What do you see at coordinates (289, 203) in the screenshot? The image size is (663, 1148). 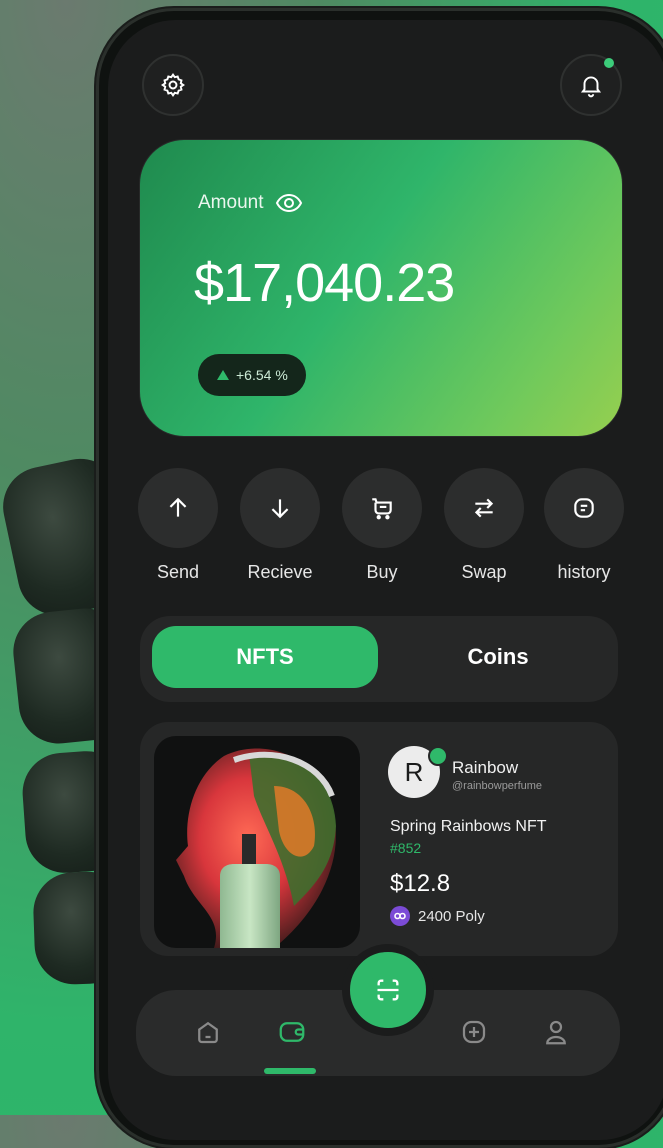 I see `eye-icon` at bounding box center [289, 203].